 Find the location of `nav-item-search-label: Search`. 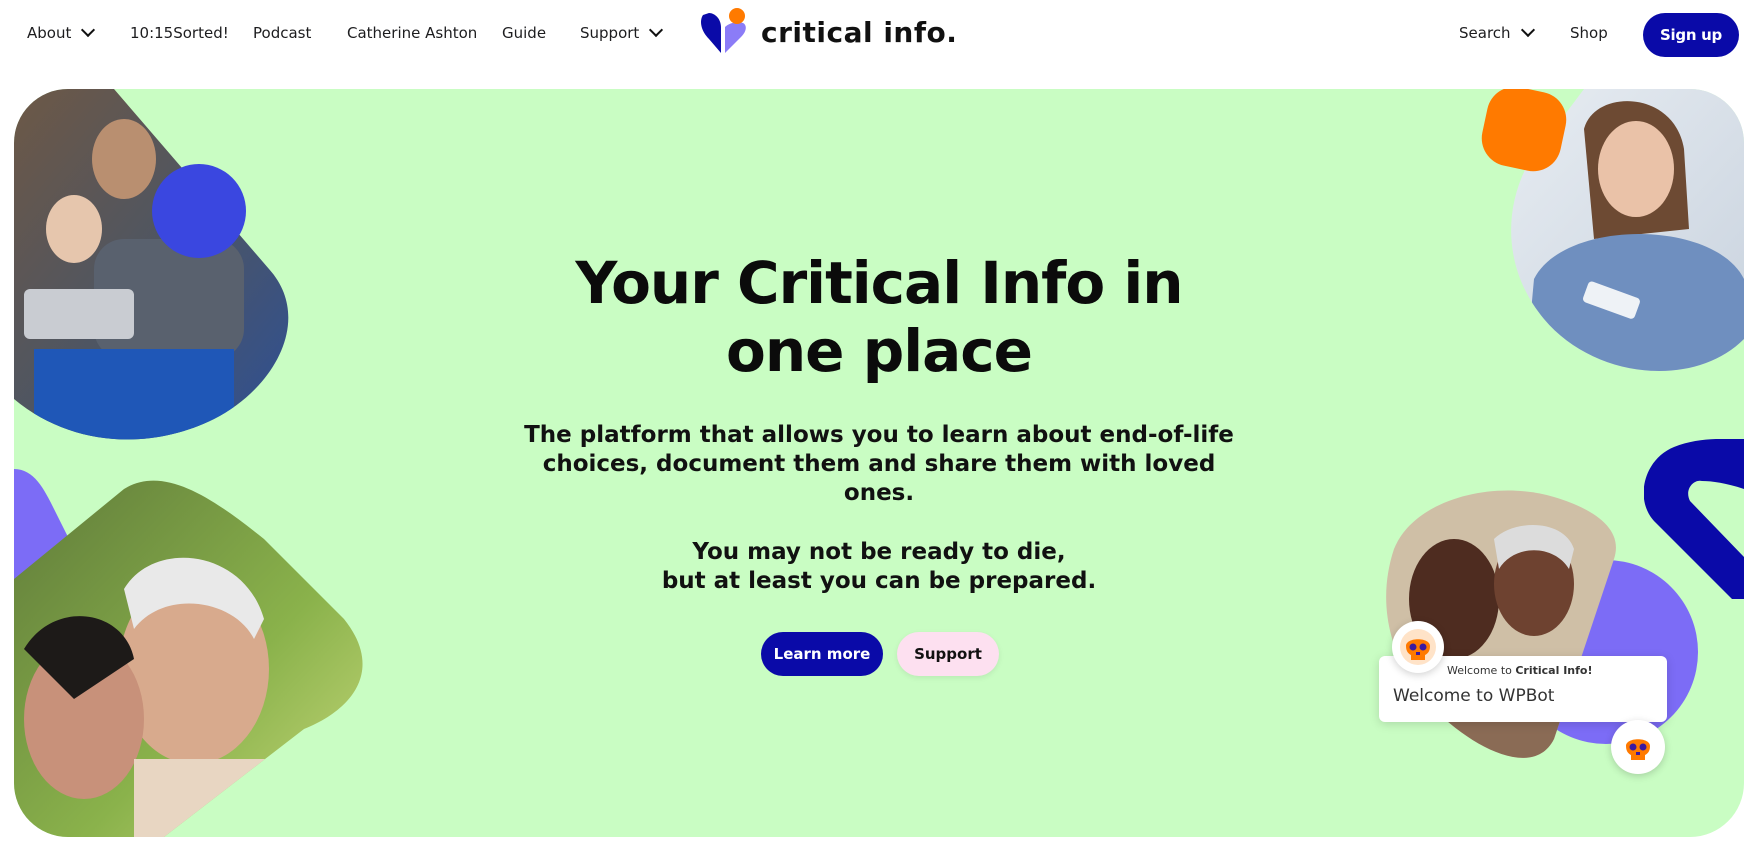

nav-item-search-label: Search is located at coordinates (1485, 33).